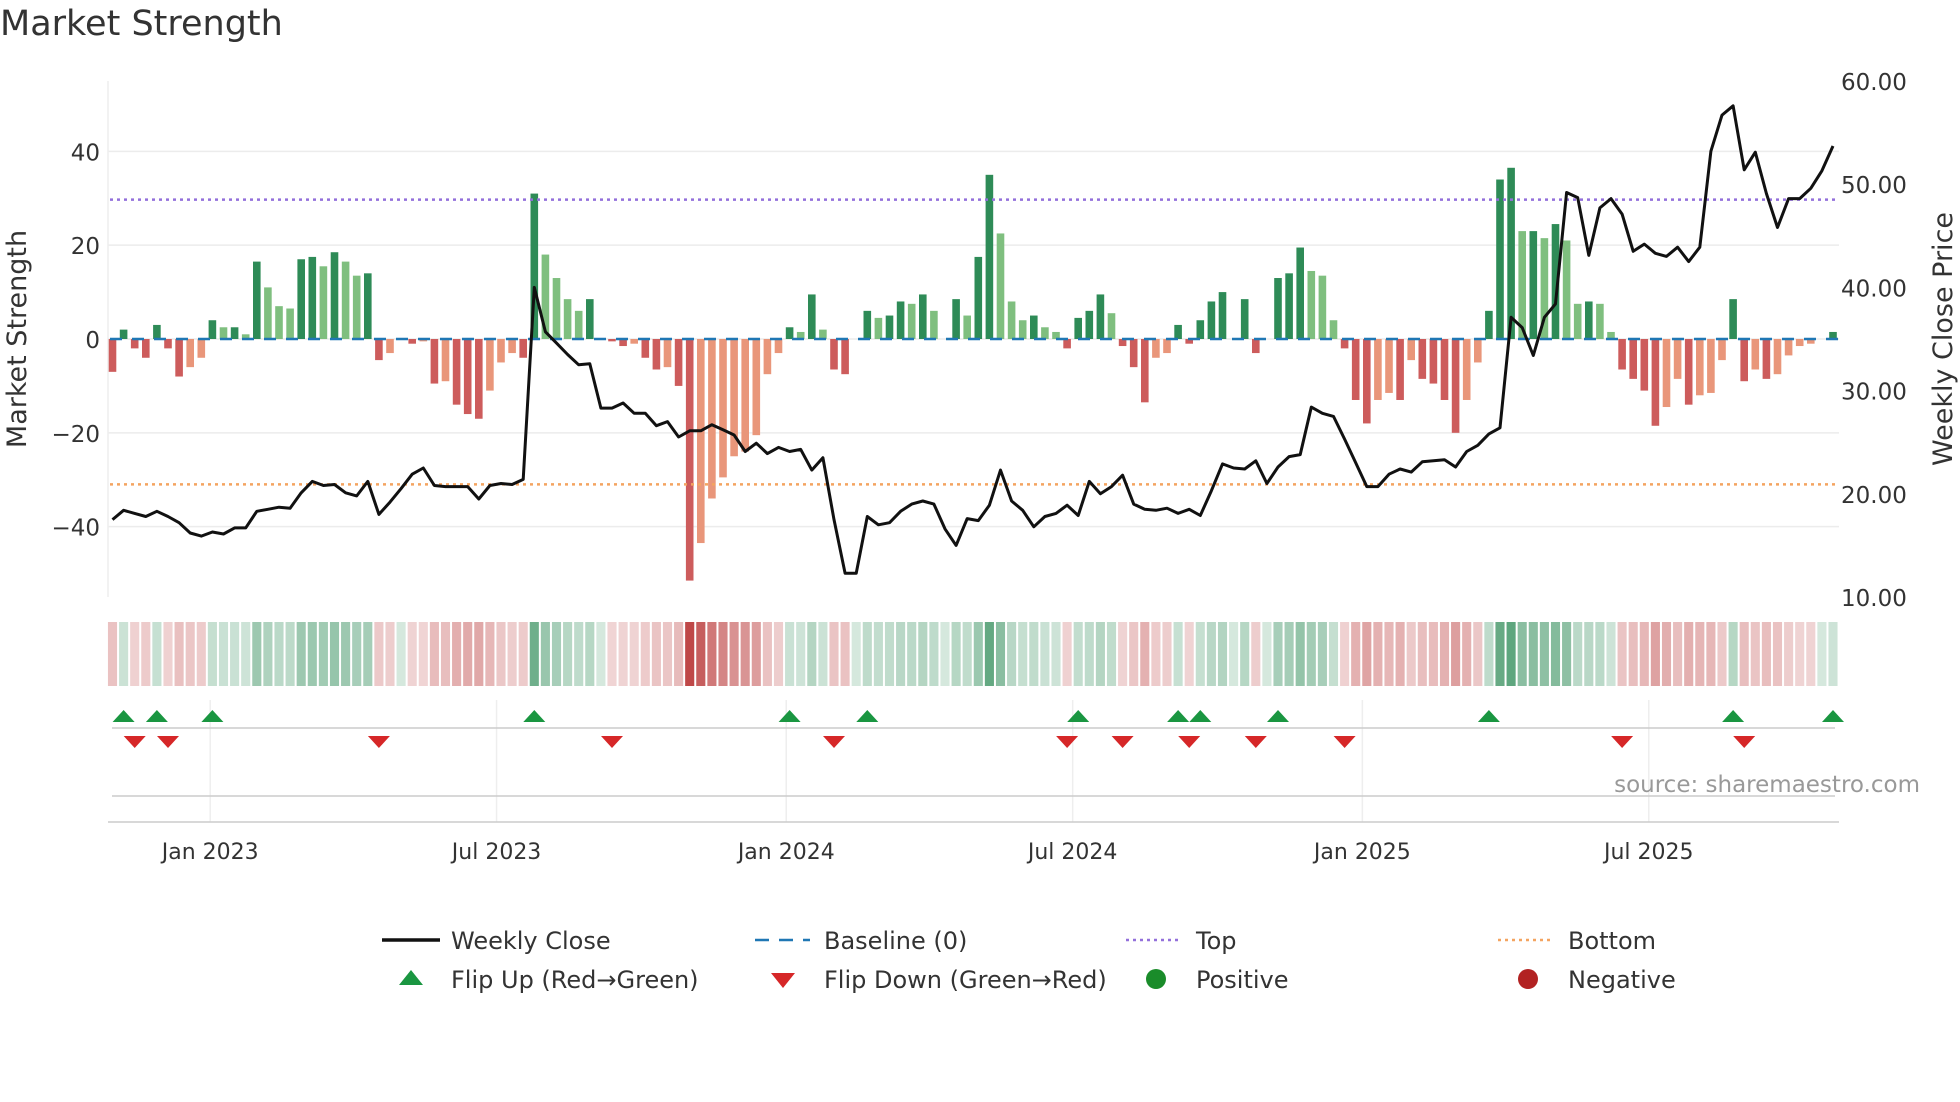  Describe the element at coordinates (209, 852) in the screenshot. I see `x-tick-label: Jan 2023` at that location.